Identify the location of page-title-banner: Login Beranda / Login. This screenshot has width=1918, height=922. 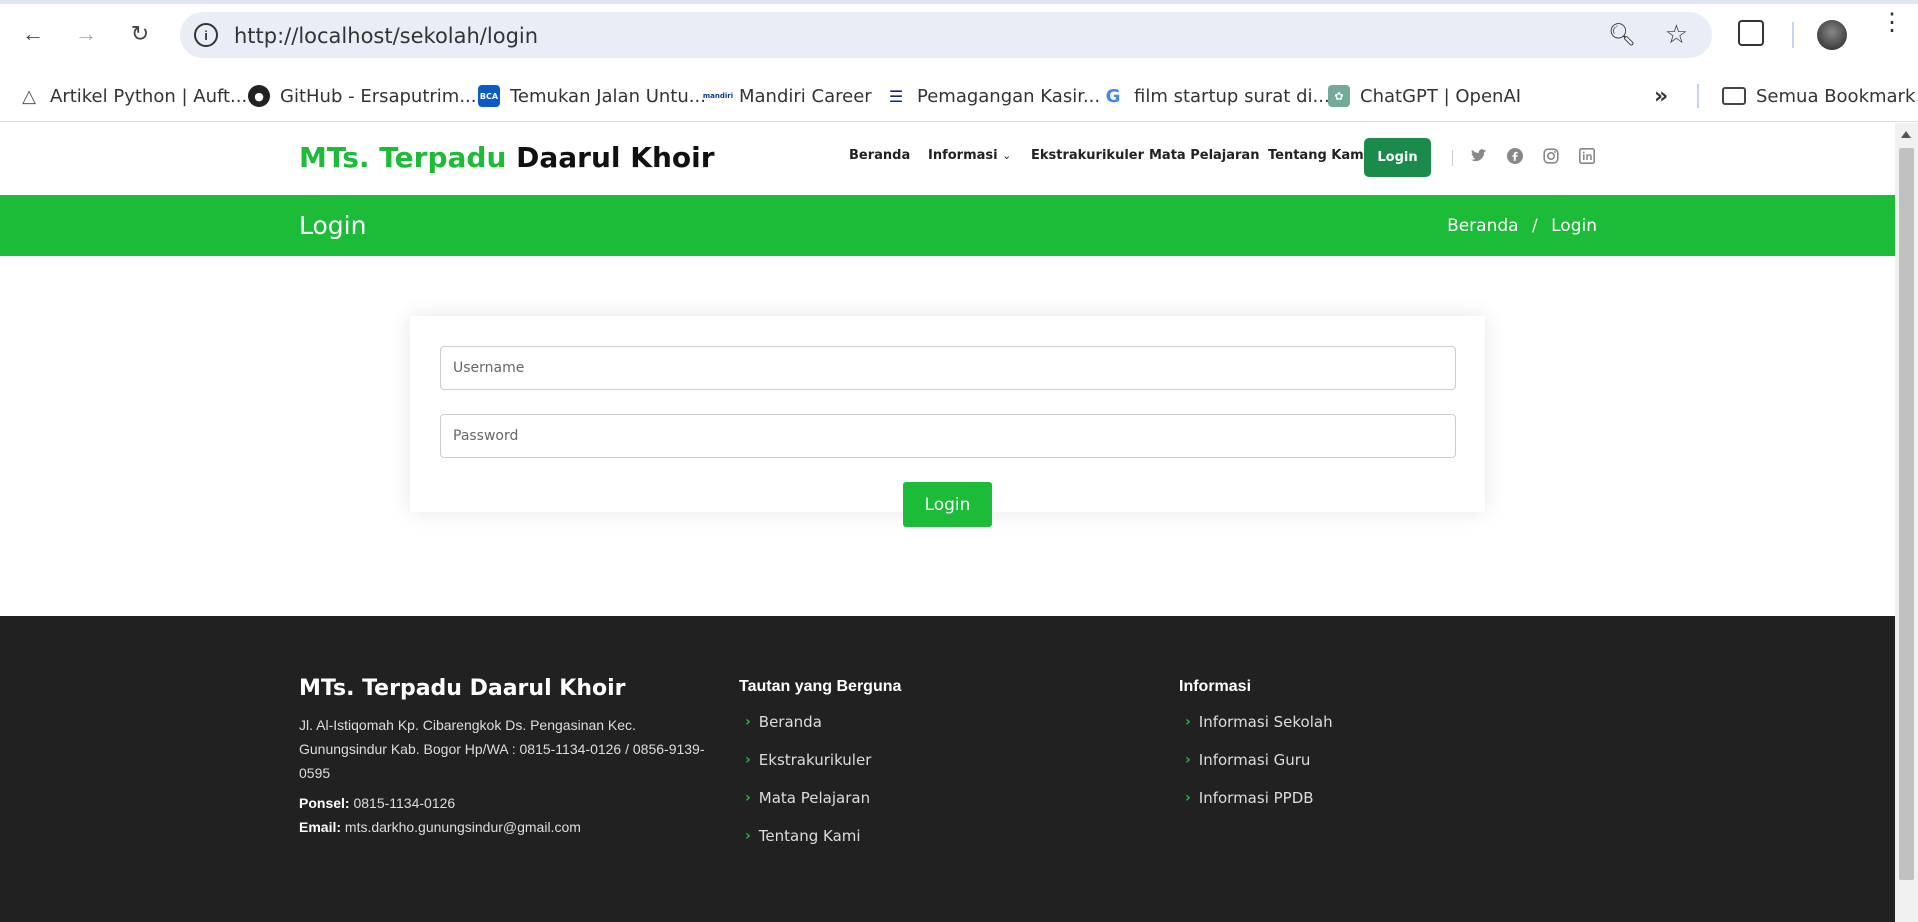
(947, 225).